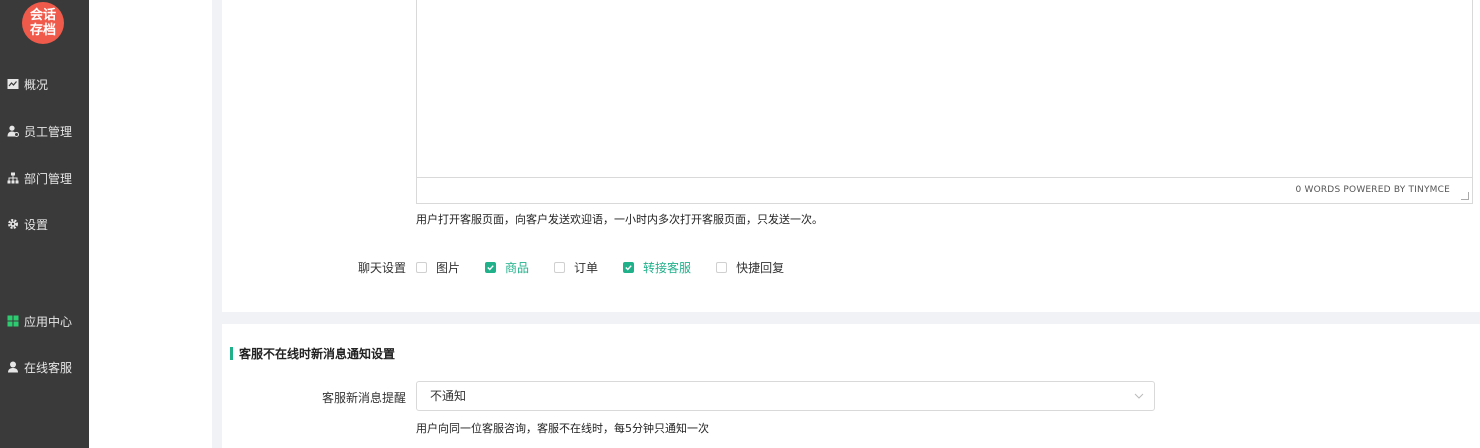  What do you see at coordinates (13, 84) in the screenshot?
I see `chart-icon` at bounding box center [13, 84].